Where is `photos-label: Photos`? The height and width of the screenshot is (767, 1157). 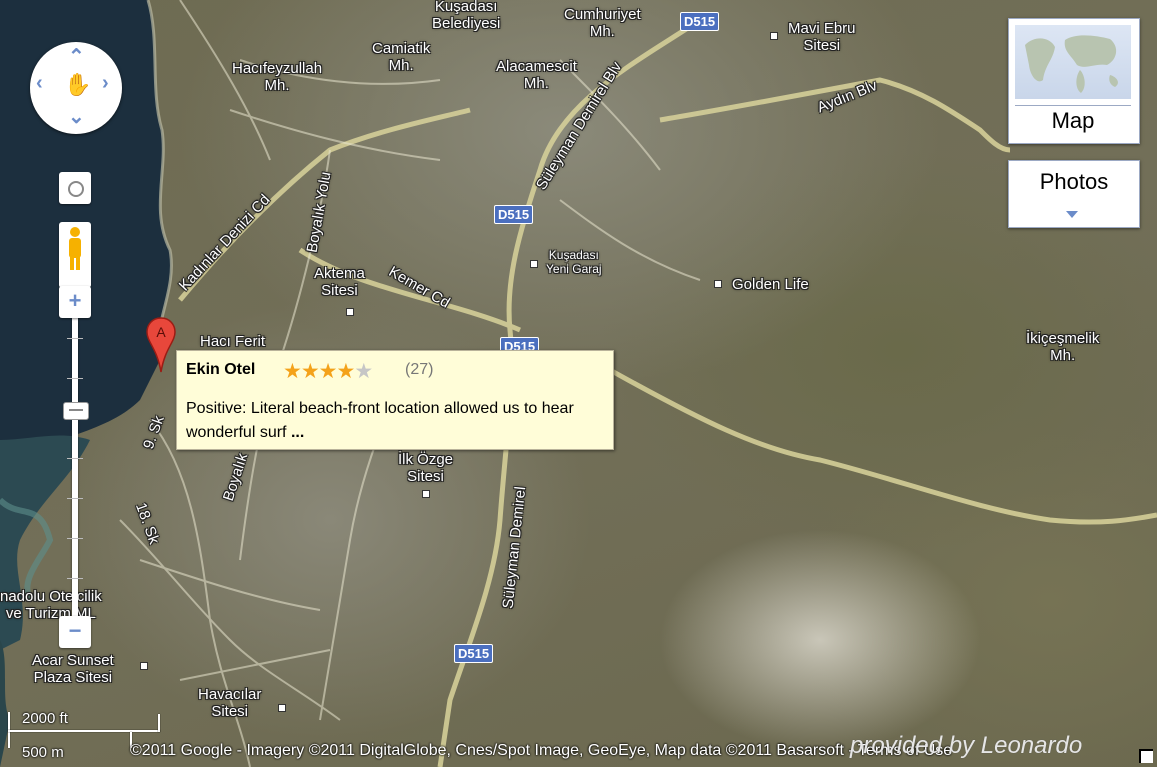
photos-label: Photos is located at coordinates (1074, 181).